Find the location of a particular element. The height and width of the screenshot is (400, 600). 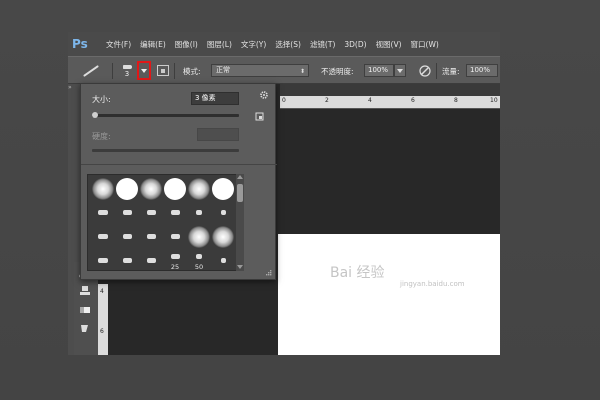

size-value: 3 像素 is located at coordinates (205, 98).